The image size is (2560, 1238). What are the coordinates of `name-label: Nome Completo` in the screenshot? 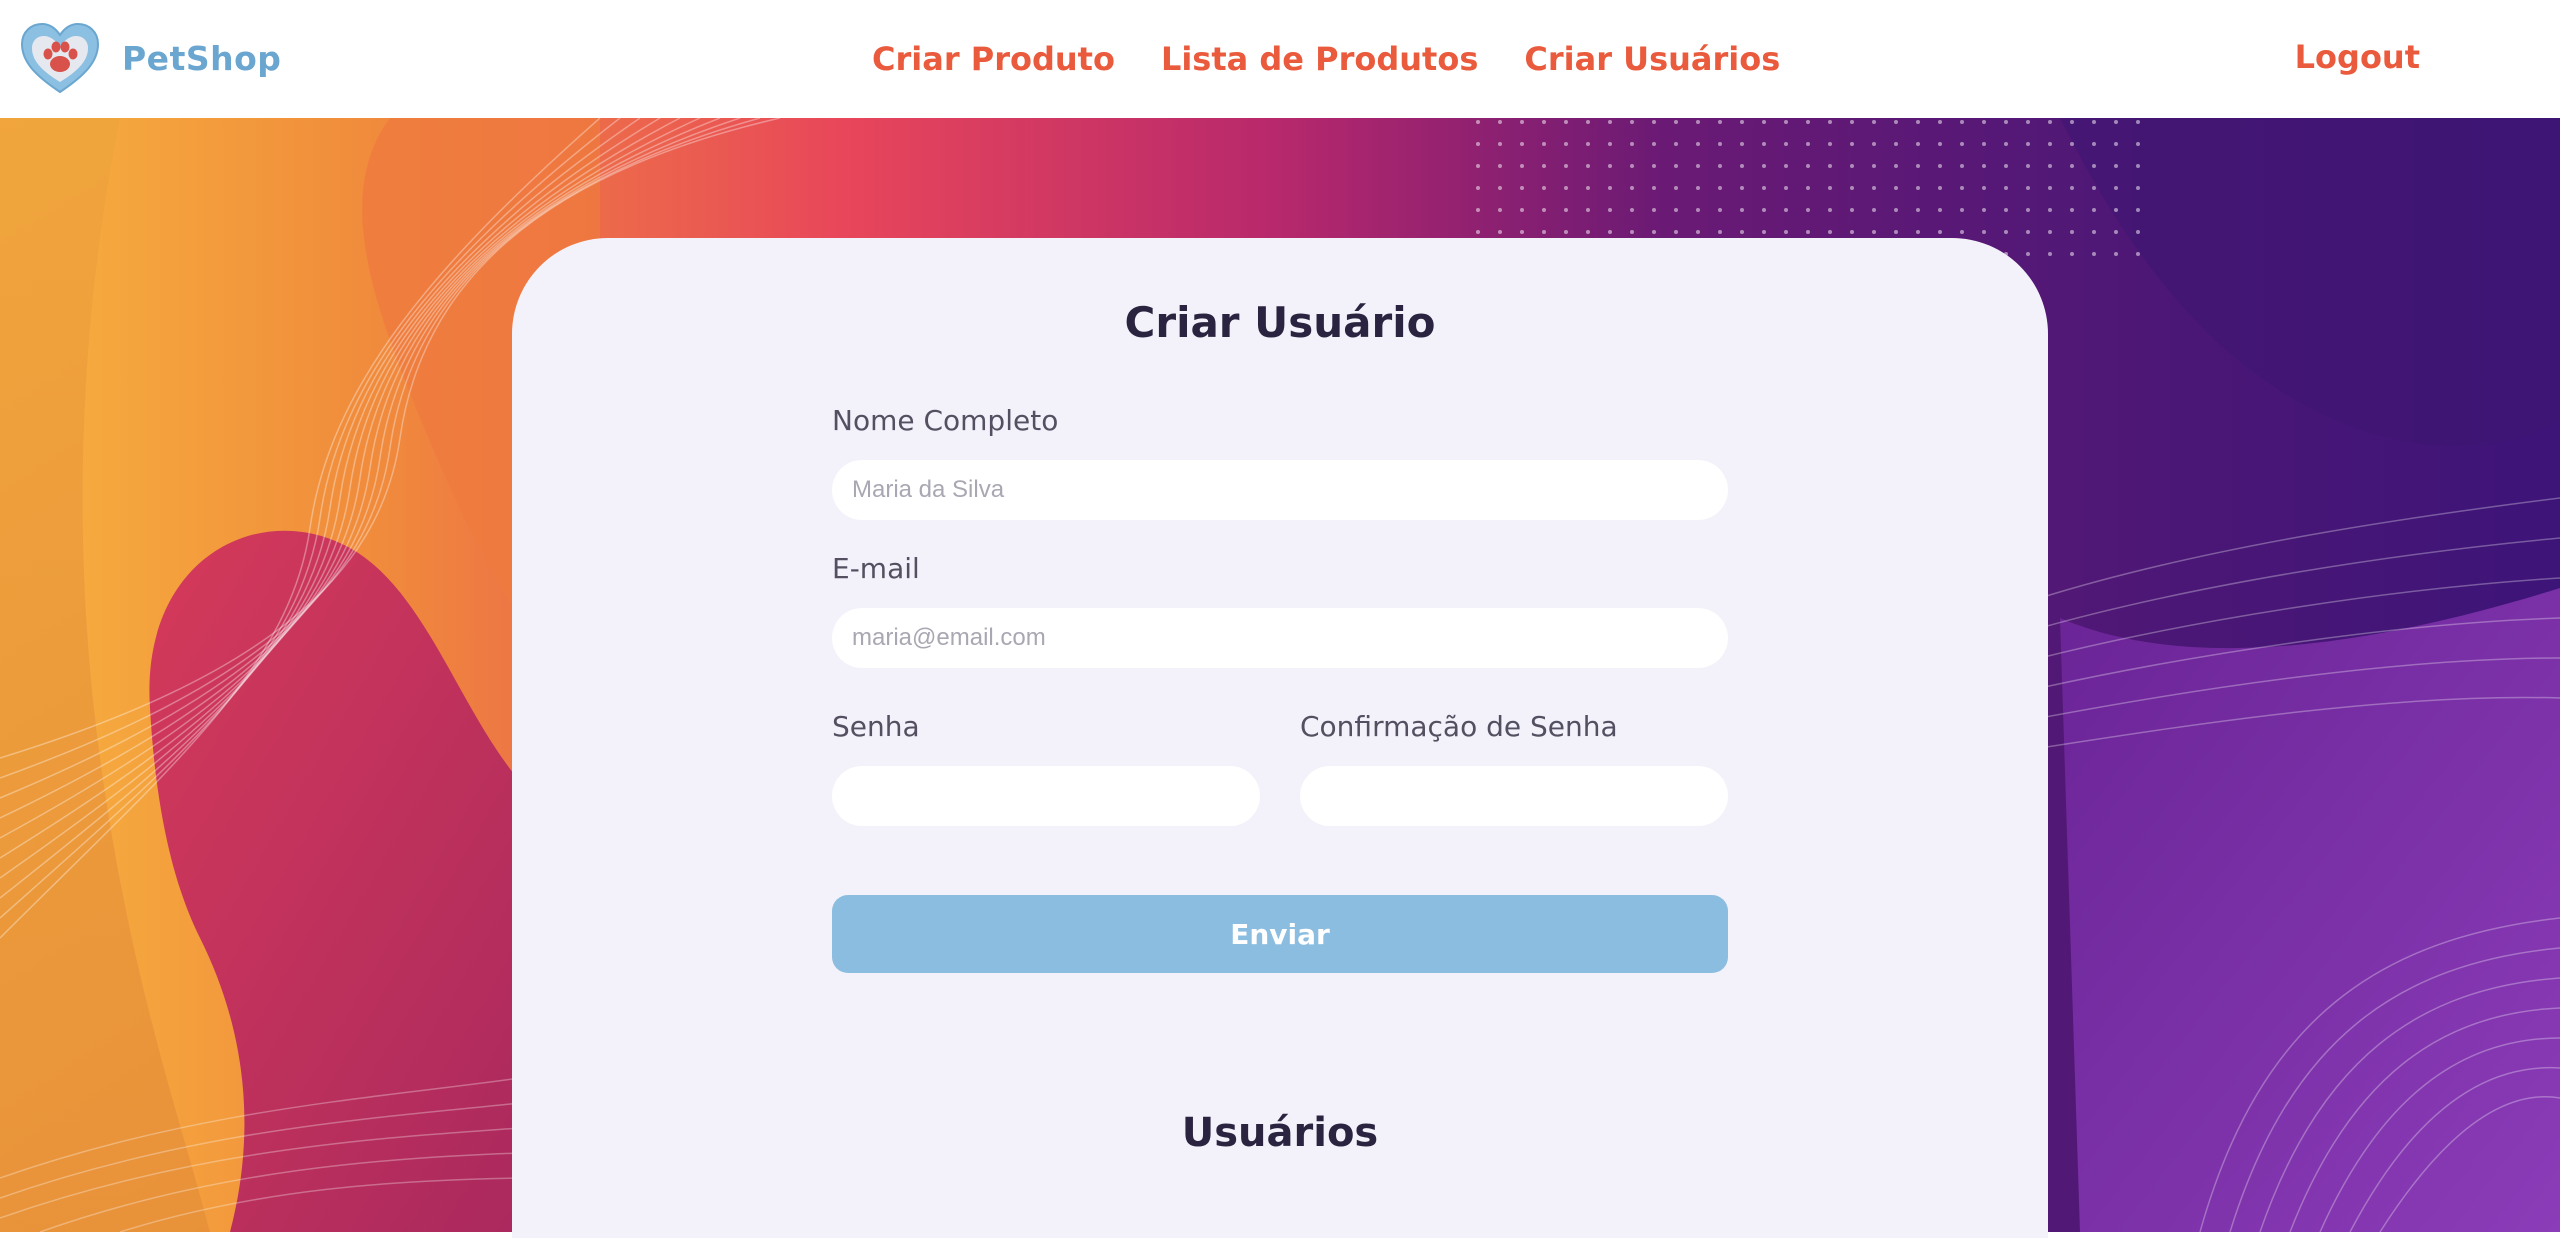 It's located at (945, 420).